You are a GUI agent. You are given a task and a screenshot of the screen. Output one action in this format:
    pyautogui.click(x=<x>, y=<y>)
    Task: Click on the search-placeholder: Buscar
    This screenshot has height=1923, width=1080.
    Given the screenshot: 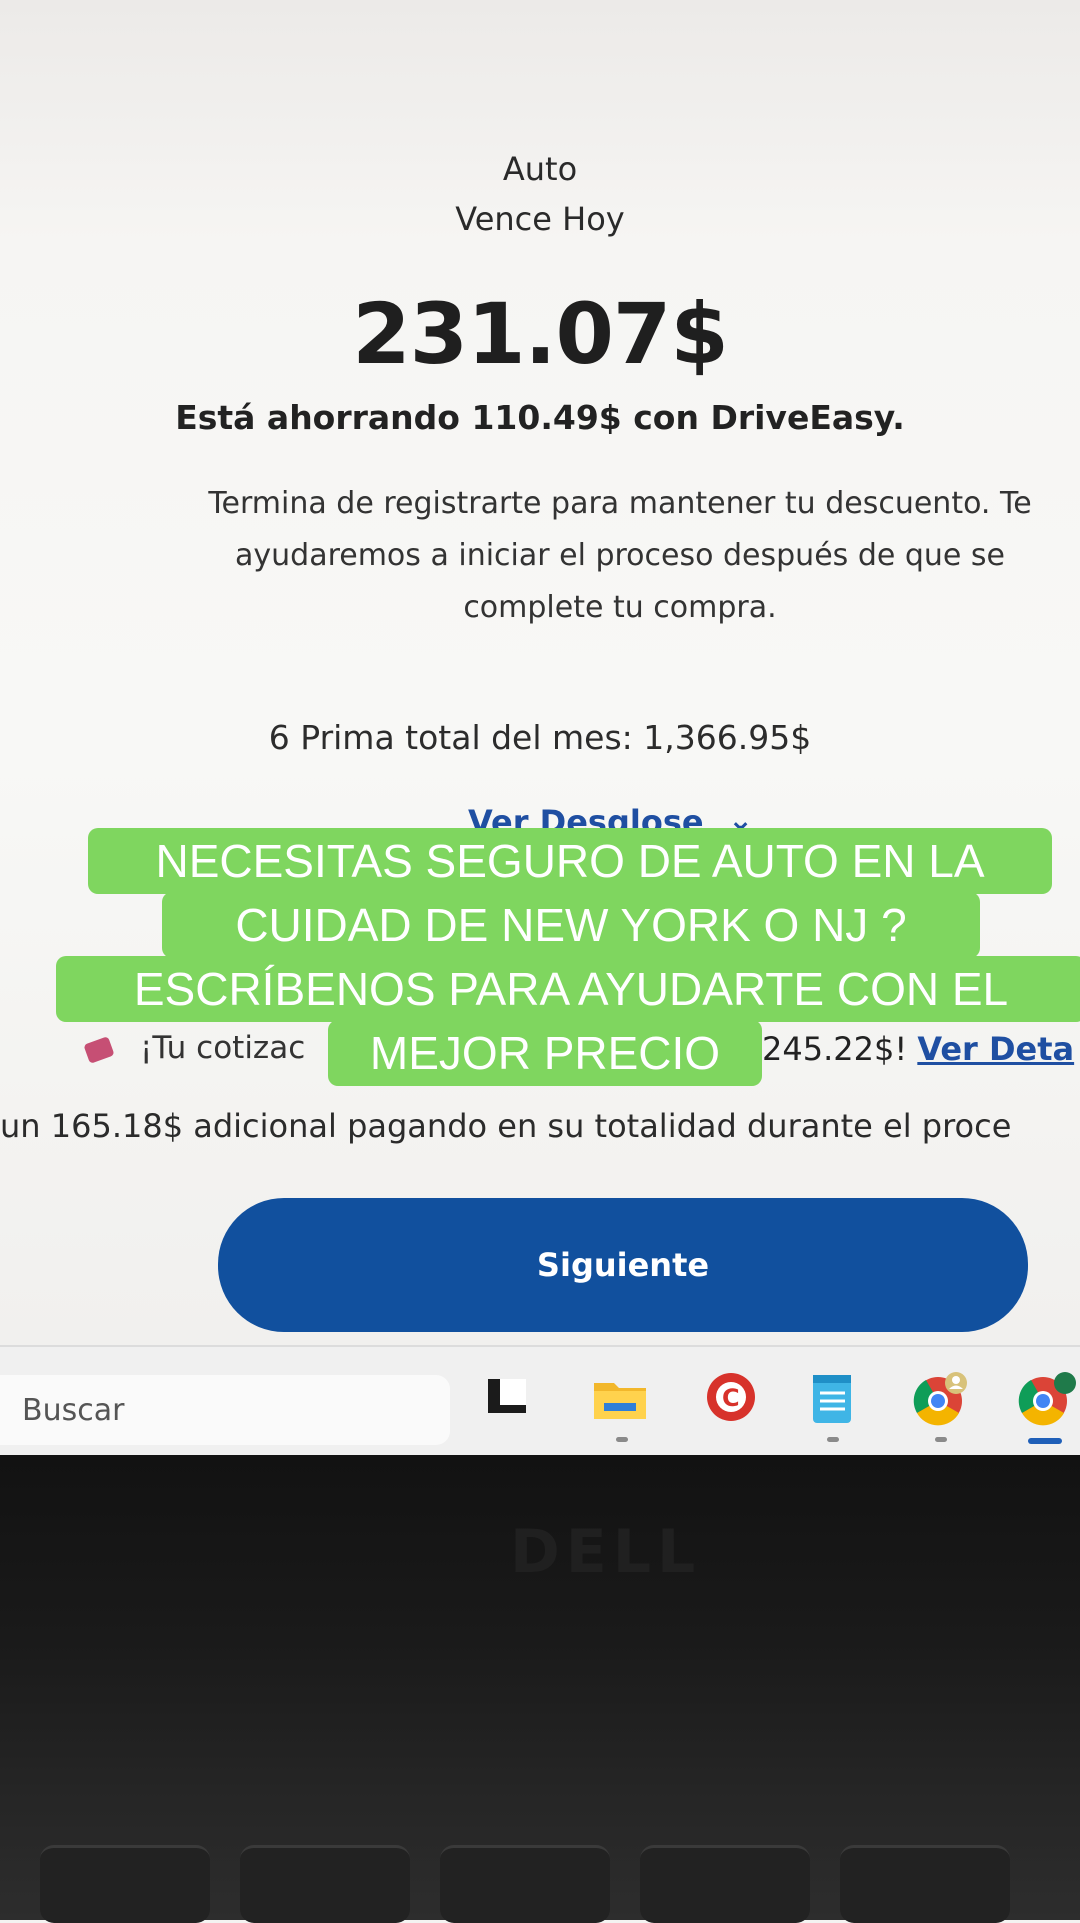 What is the action you would take?
    pyautogui.click(x=73, y=1410)
    